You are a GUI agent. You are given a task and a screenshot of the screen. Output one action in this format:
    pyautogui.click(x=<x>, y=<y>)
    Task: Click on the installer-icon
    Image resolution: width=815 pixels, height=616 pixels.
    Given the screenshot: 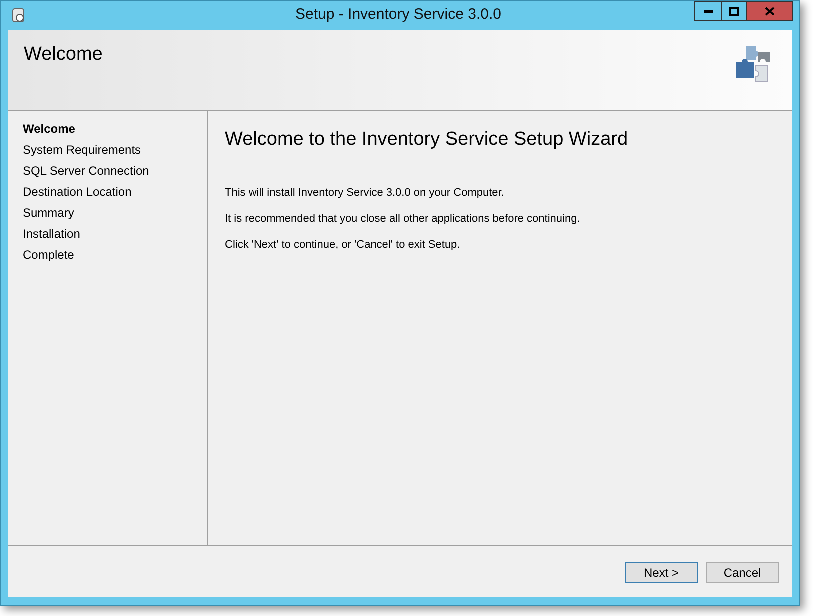 What is the action you would take?
    pyautogui.click(x=19, y=15)
    